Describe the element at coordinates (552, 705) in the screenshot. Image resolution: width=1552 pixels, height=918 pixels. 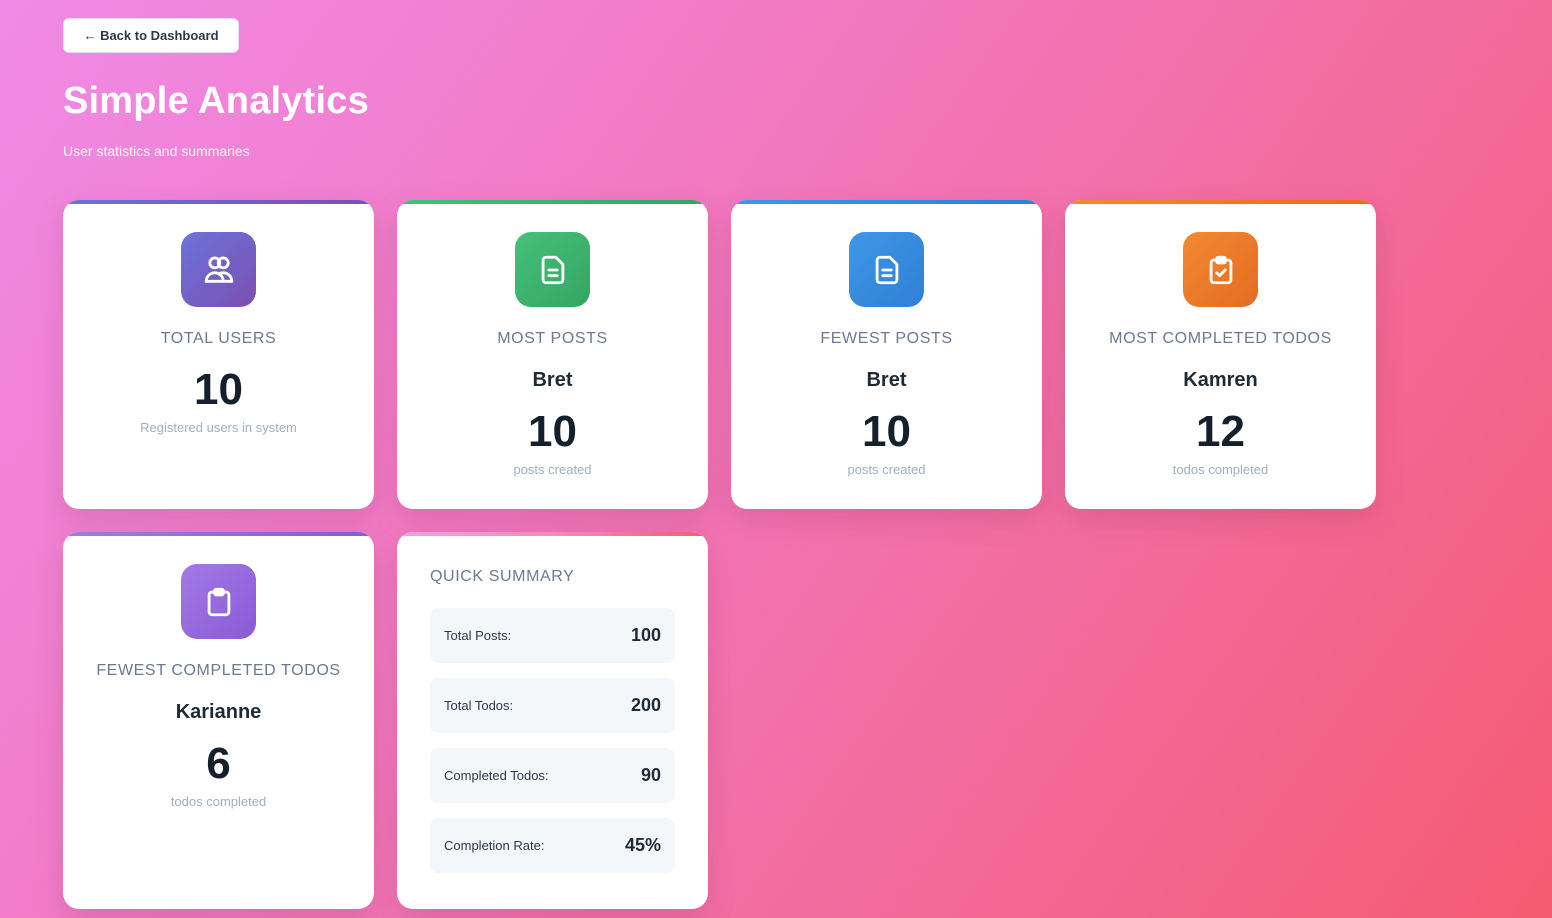
I see `summary-row-total-todos: Total Todos: 200` at that location.